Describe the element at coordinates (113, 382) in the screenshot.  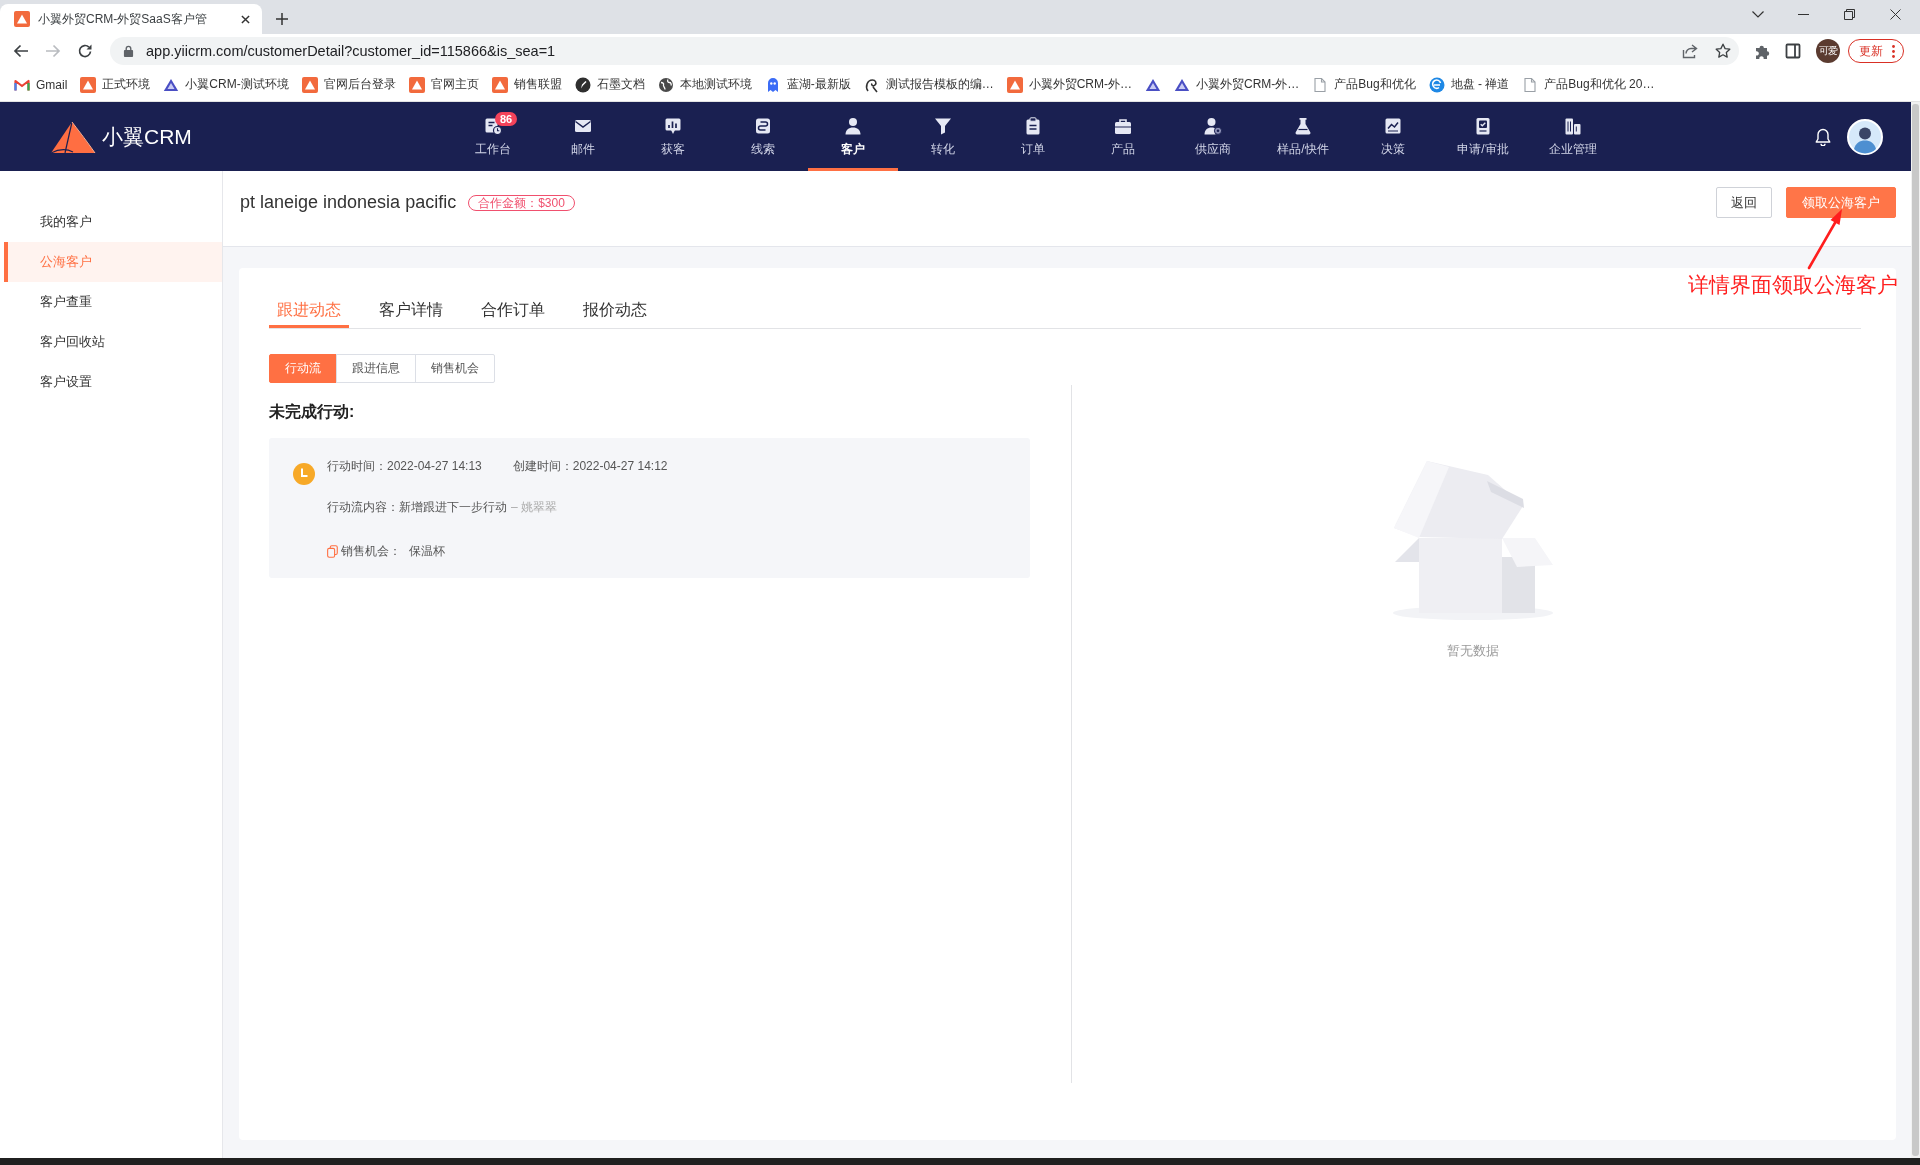
I see `sidebar-item: 客户设置` at that location.